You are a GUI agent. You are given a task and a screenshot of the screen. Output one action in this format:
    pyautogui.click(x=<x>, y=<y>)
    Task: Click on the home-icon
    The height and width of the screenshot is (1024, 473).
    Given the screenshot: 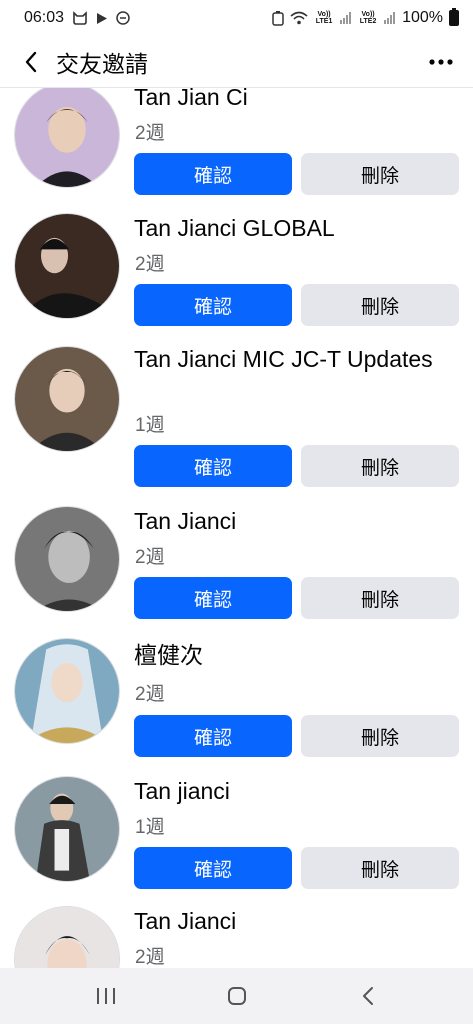 What is the action you would take?
    pyautogui.click(x=236, y=996)
    